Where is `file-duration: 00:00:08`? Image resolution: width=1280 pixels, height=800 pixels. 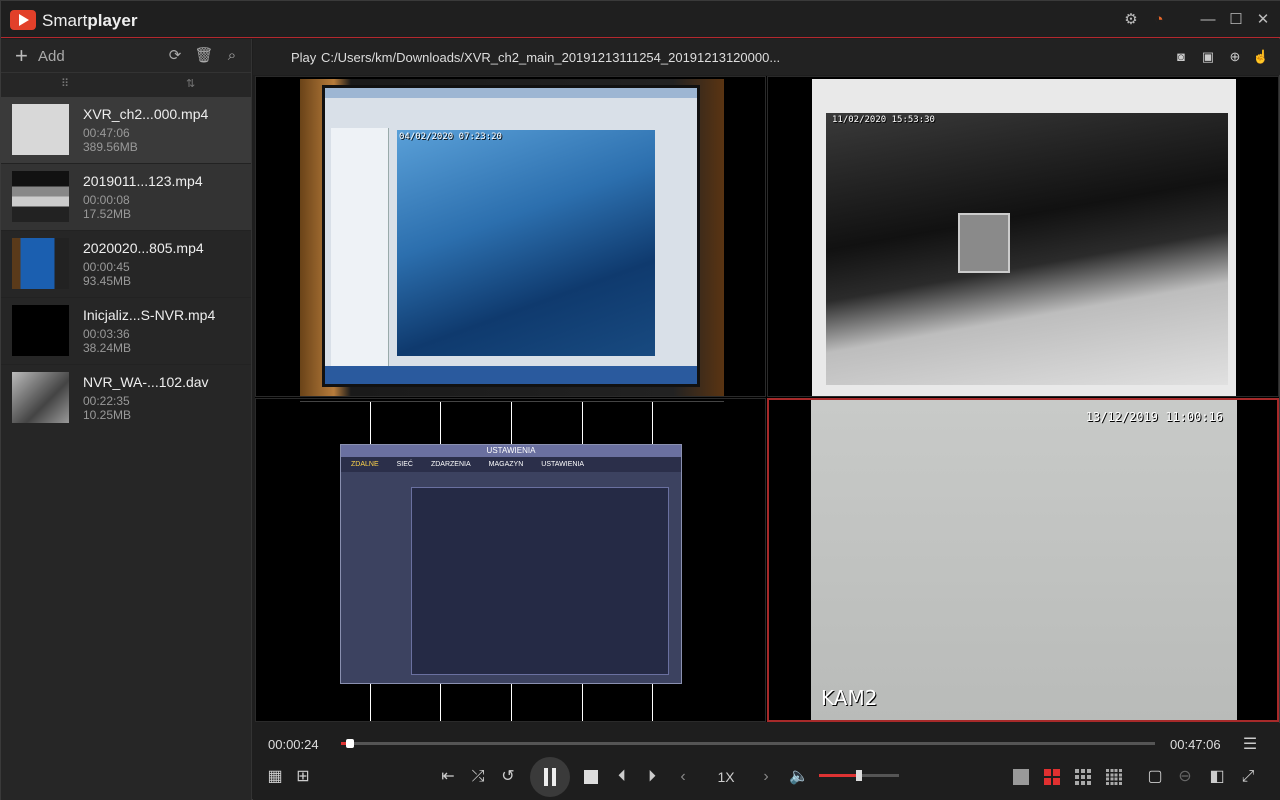
file-duration: 00:00:08 is located at coordinates (106, 200).